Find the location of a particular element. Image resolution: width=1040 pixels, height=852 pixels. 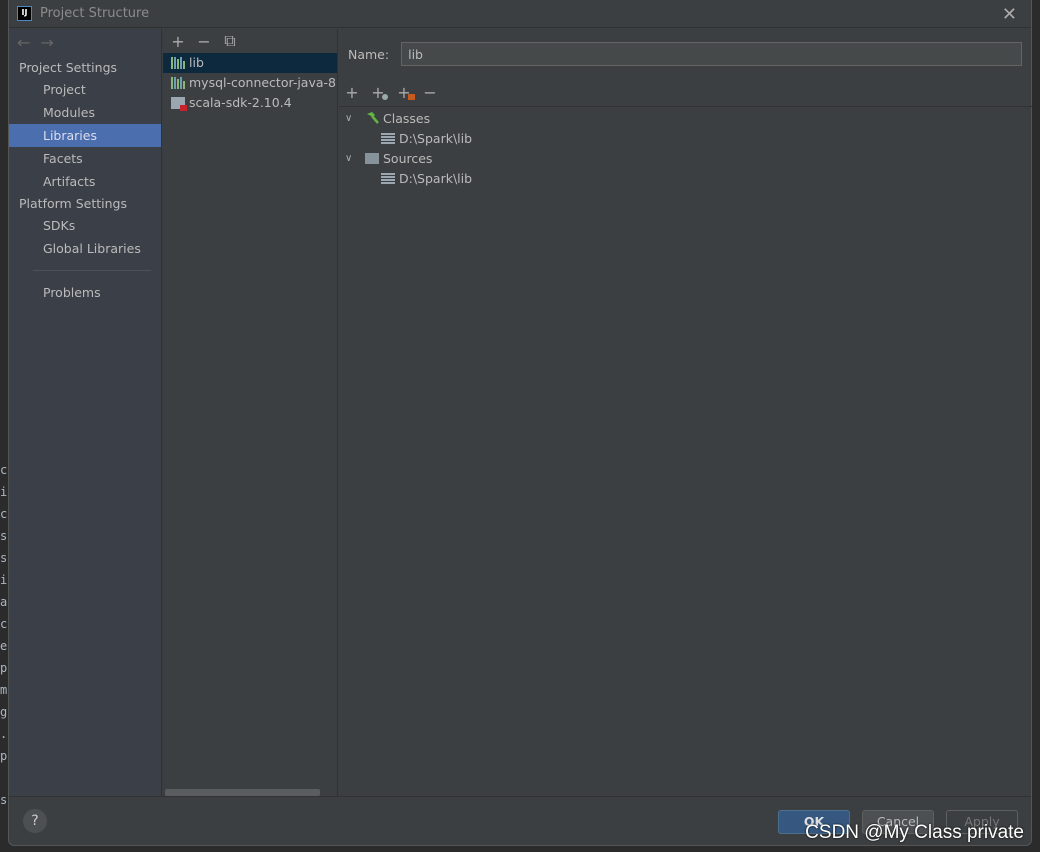

tree-node-classes: ∨ Classes is located at coordinates (685, 118).